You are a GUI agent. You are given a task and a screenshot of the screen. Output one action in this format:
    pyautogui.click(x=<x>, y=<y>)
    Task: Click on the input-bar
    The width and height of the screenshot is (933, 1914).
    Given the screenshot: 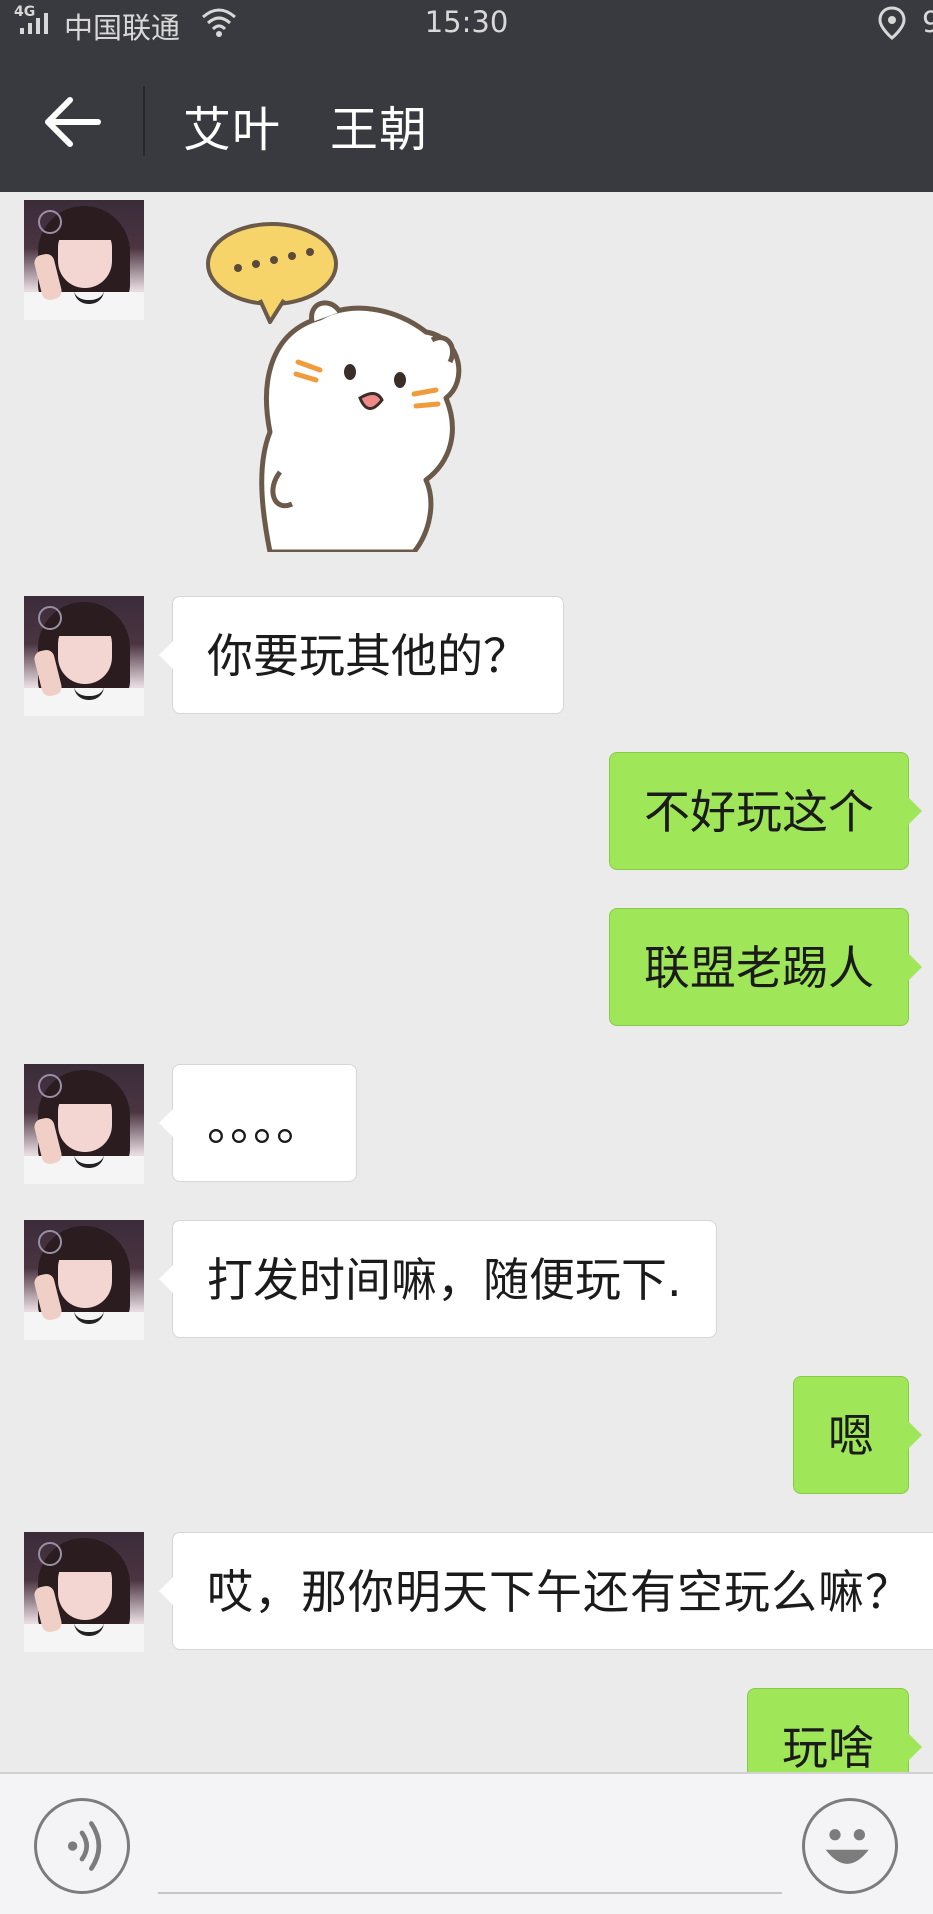 What is the action you would take?
    pyautogui.click(x=466, y=1843)
    